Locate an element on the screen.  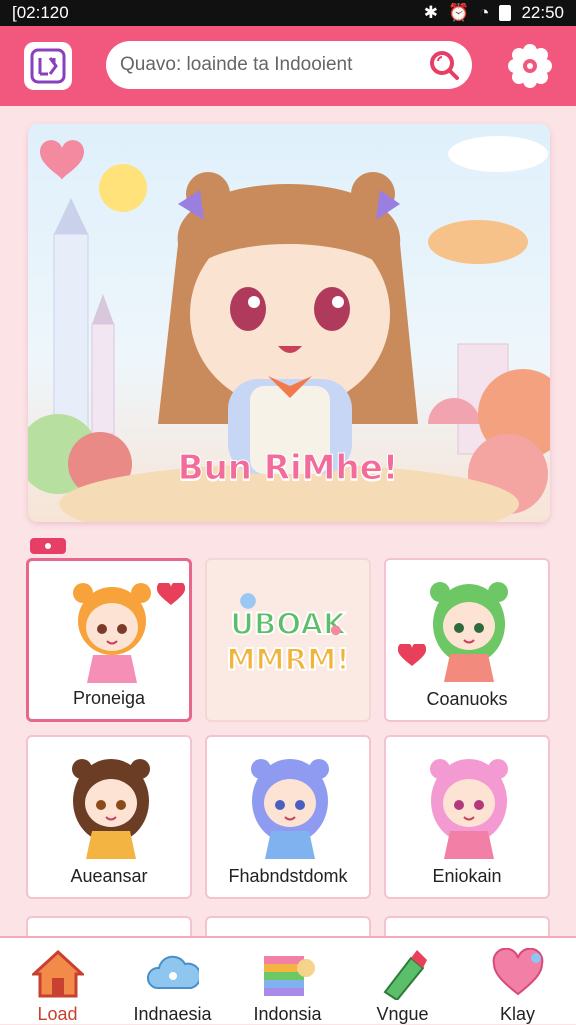
svg-text: MMRM! is located at coordinates (287, 659).